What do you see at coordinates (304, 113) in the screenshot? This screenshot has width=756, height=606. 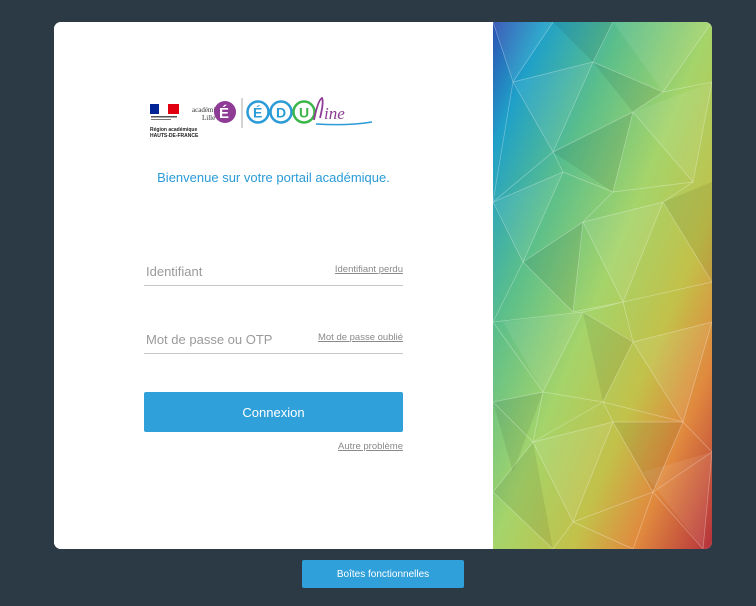 I see `edu-letter-u: U` at bounding box center [304, 113].